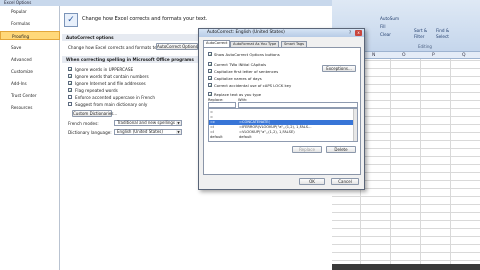 Image resolution: width=480 pixels, height=270 pixels. I want to click on dictionary-language-label: Dictionary language:, so click(90, 132).